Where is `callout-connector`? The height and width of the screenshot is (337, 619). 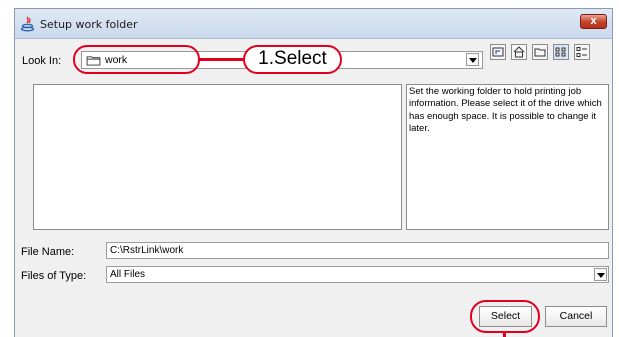
callout-connector is located at coordinates (222, 59).